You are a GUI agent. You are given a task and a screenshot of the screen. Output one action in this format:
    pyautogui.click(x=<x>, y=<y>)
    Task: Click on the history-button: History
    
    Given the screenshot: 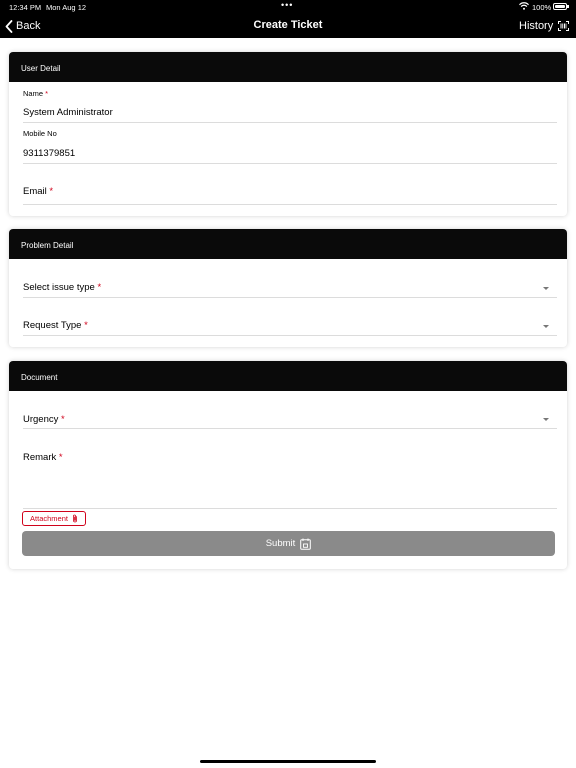 What is the action you would take?
    pyautogui.click(x=544, y=26)
    